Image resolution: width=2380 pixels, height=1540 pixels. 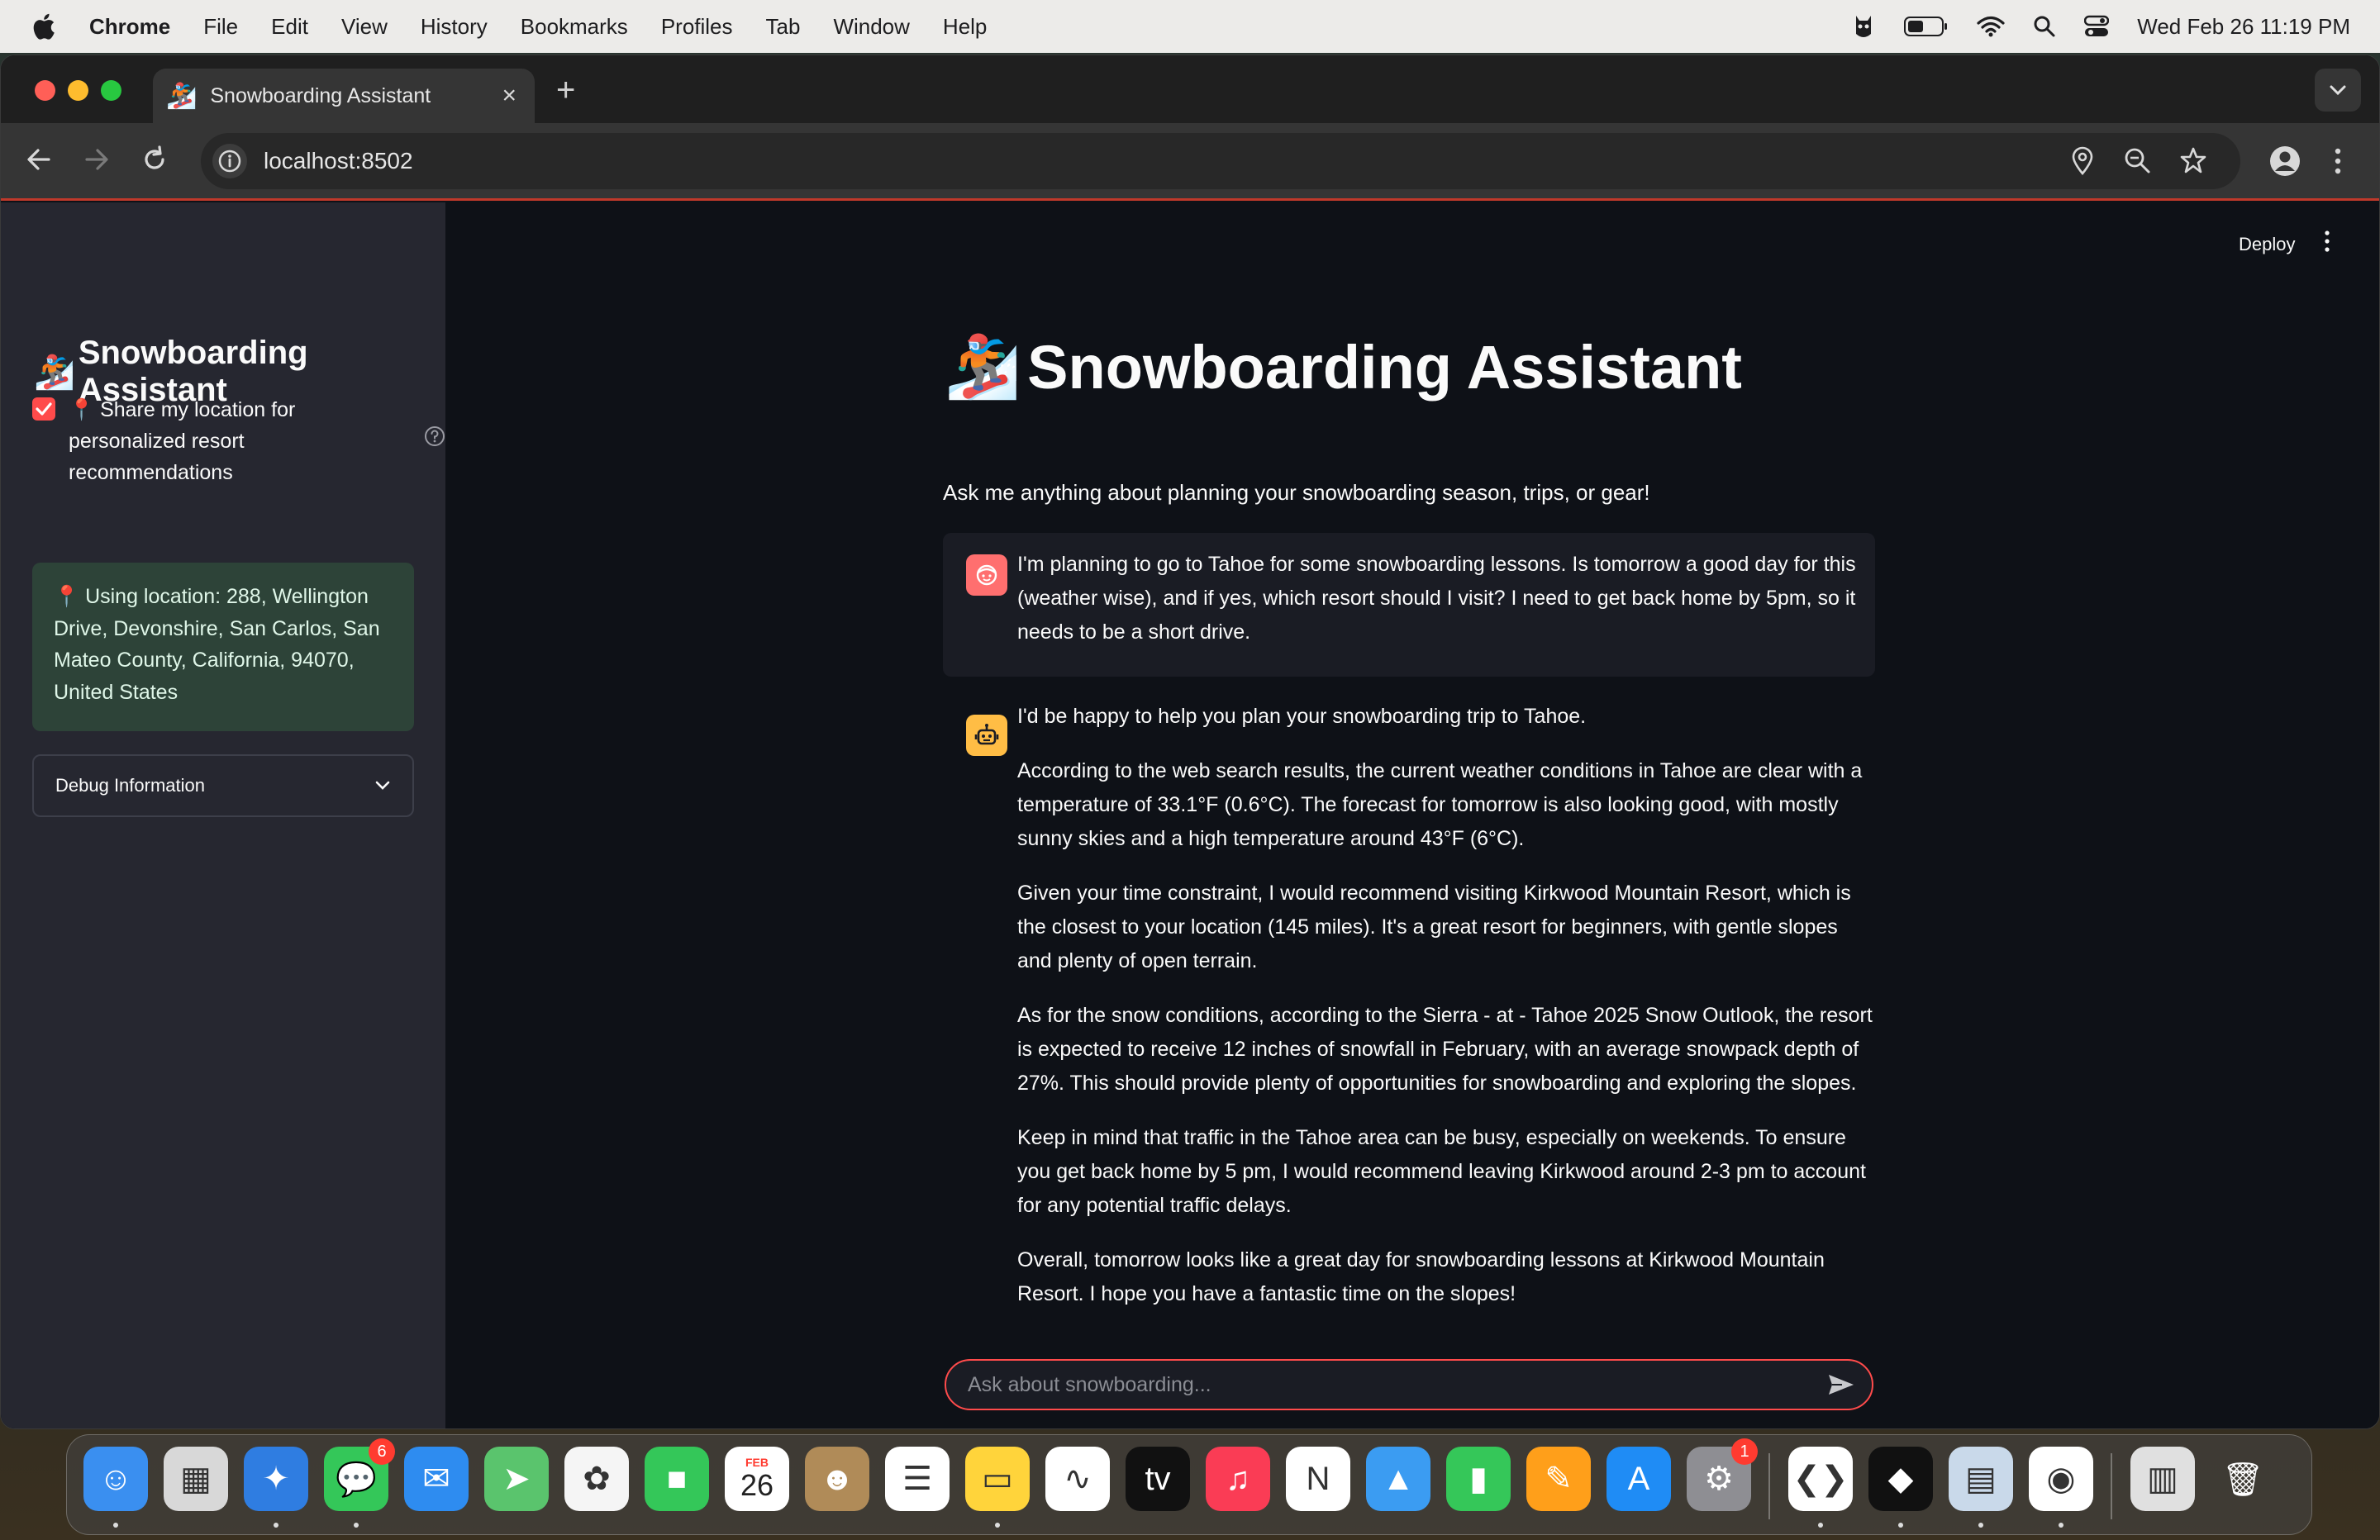 What do you see at coordinates (2193, 163) in the screenshot?
I see `bookmark-star-icon` at bounding box center [2193, 163].